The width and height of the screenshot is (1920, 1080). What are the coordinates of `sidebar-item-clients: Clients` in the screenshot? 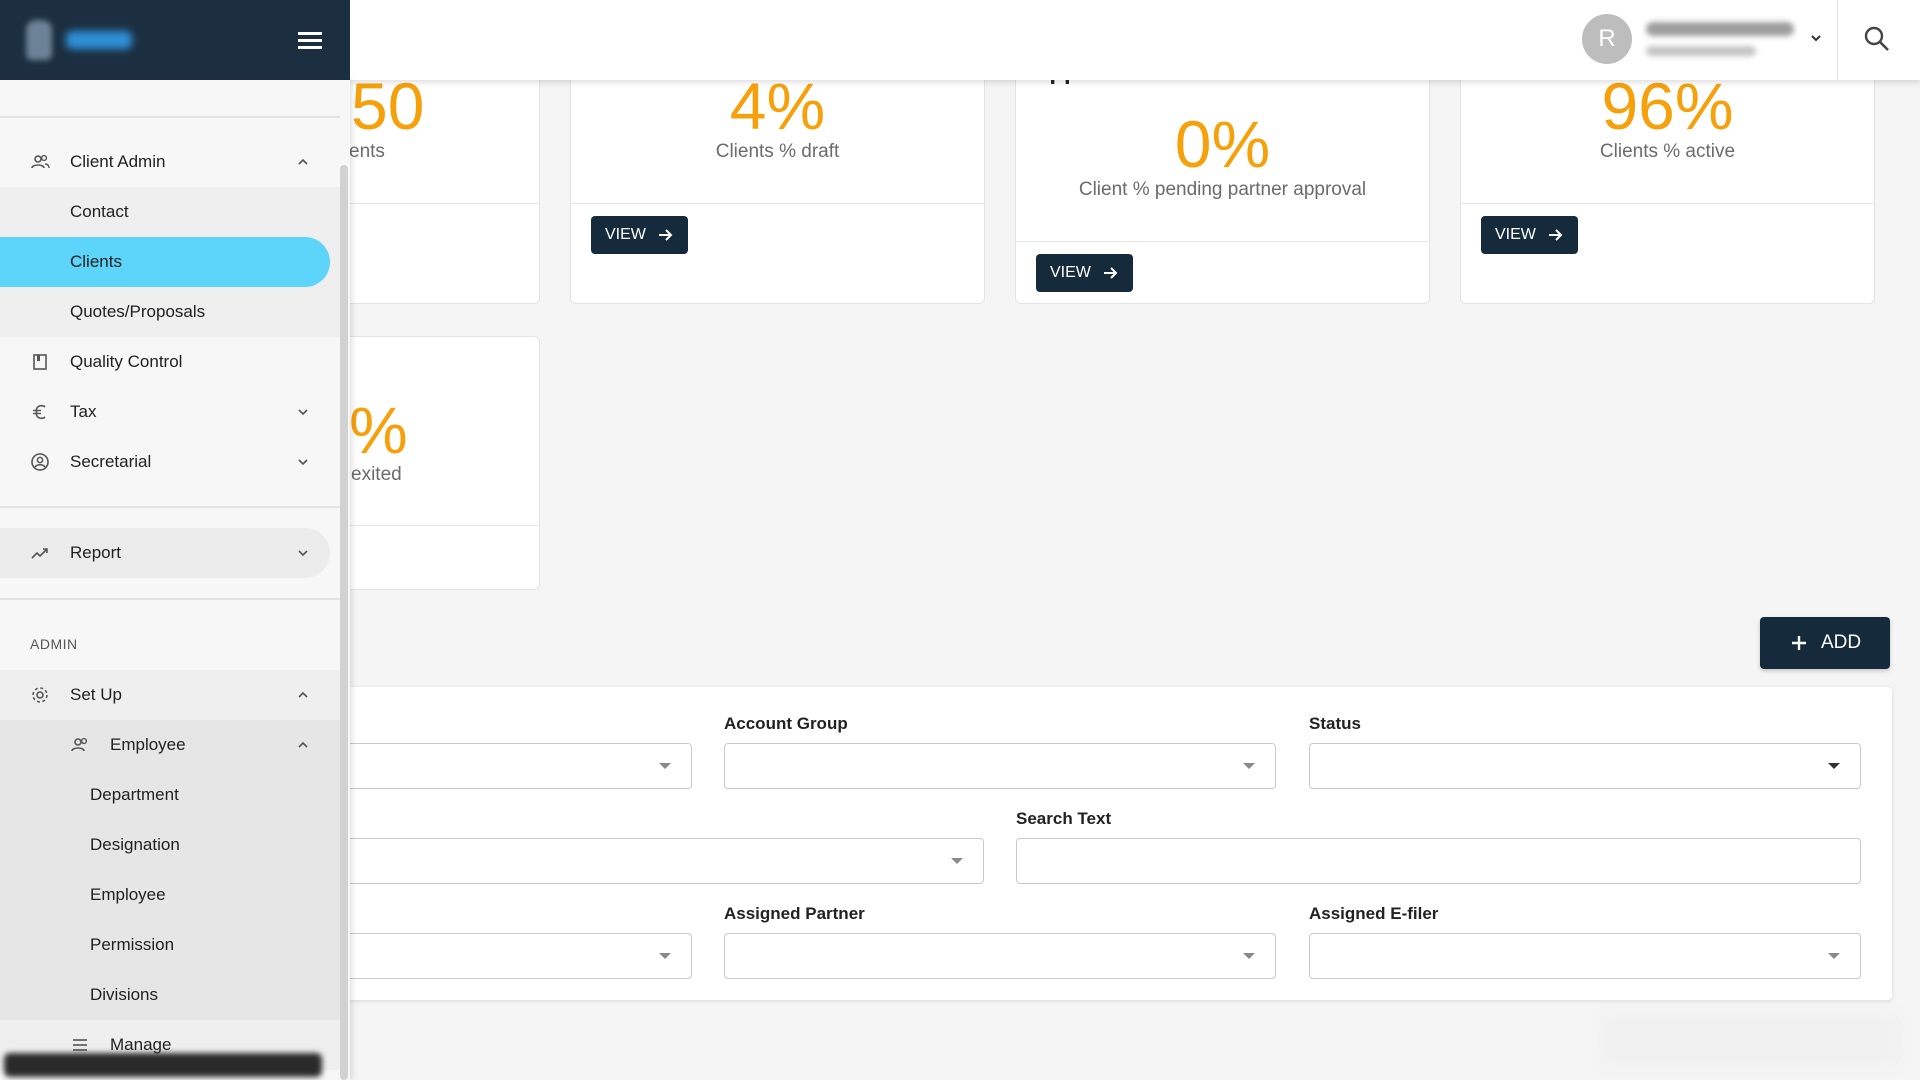 It's located at (165, 262).